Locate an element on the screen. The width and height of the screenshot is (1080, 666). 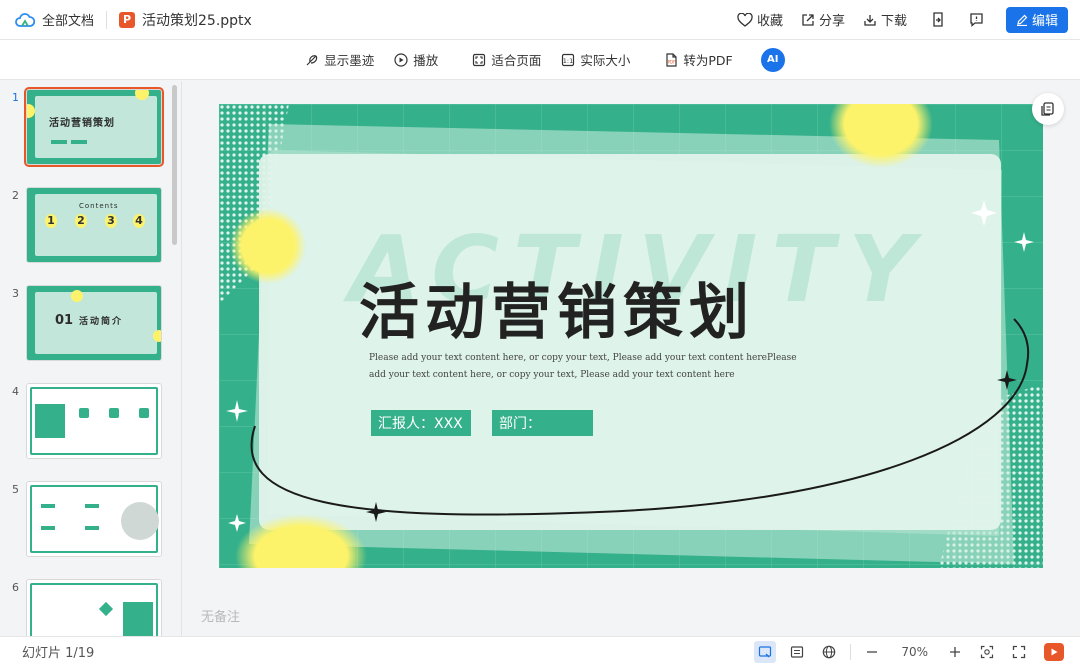
department-tag: 部门： is located at coordinates (542, 423).